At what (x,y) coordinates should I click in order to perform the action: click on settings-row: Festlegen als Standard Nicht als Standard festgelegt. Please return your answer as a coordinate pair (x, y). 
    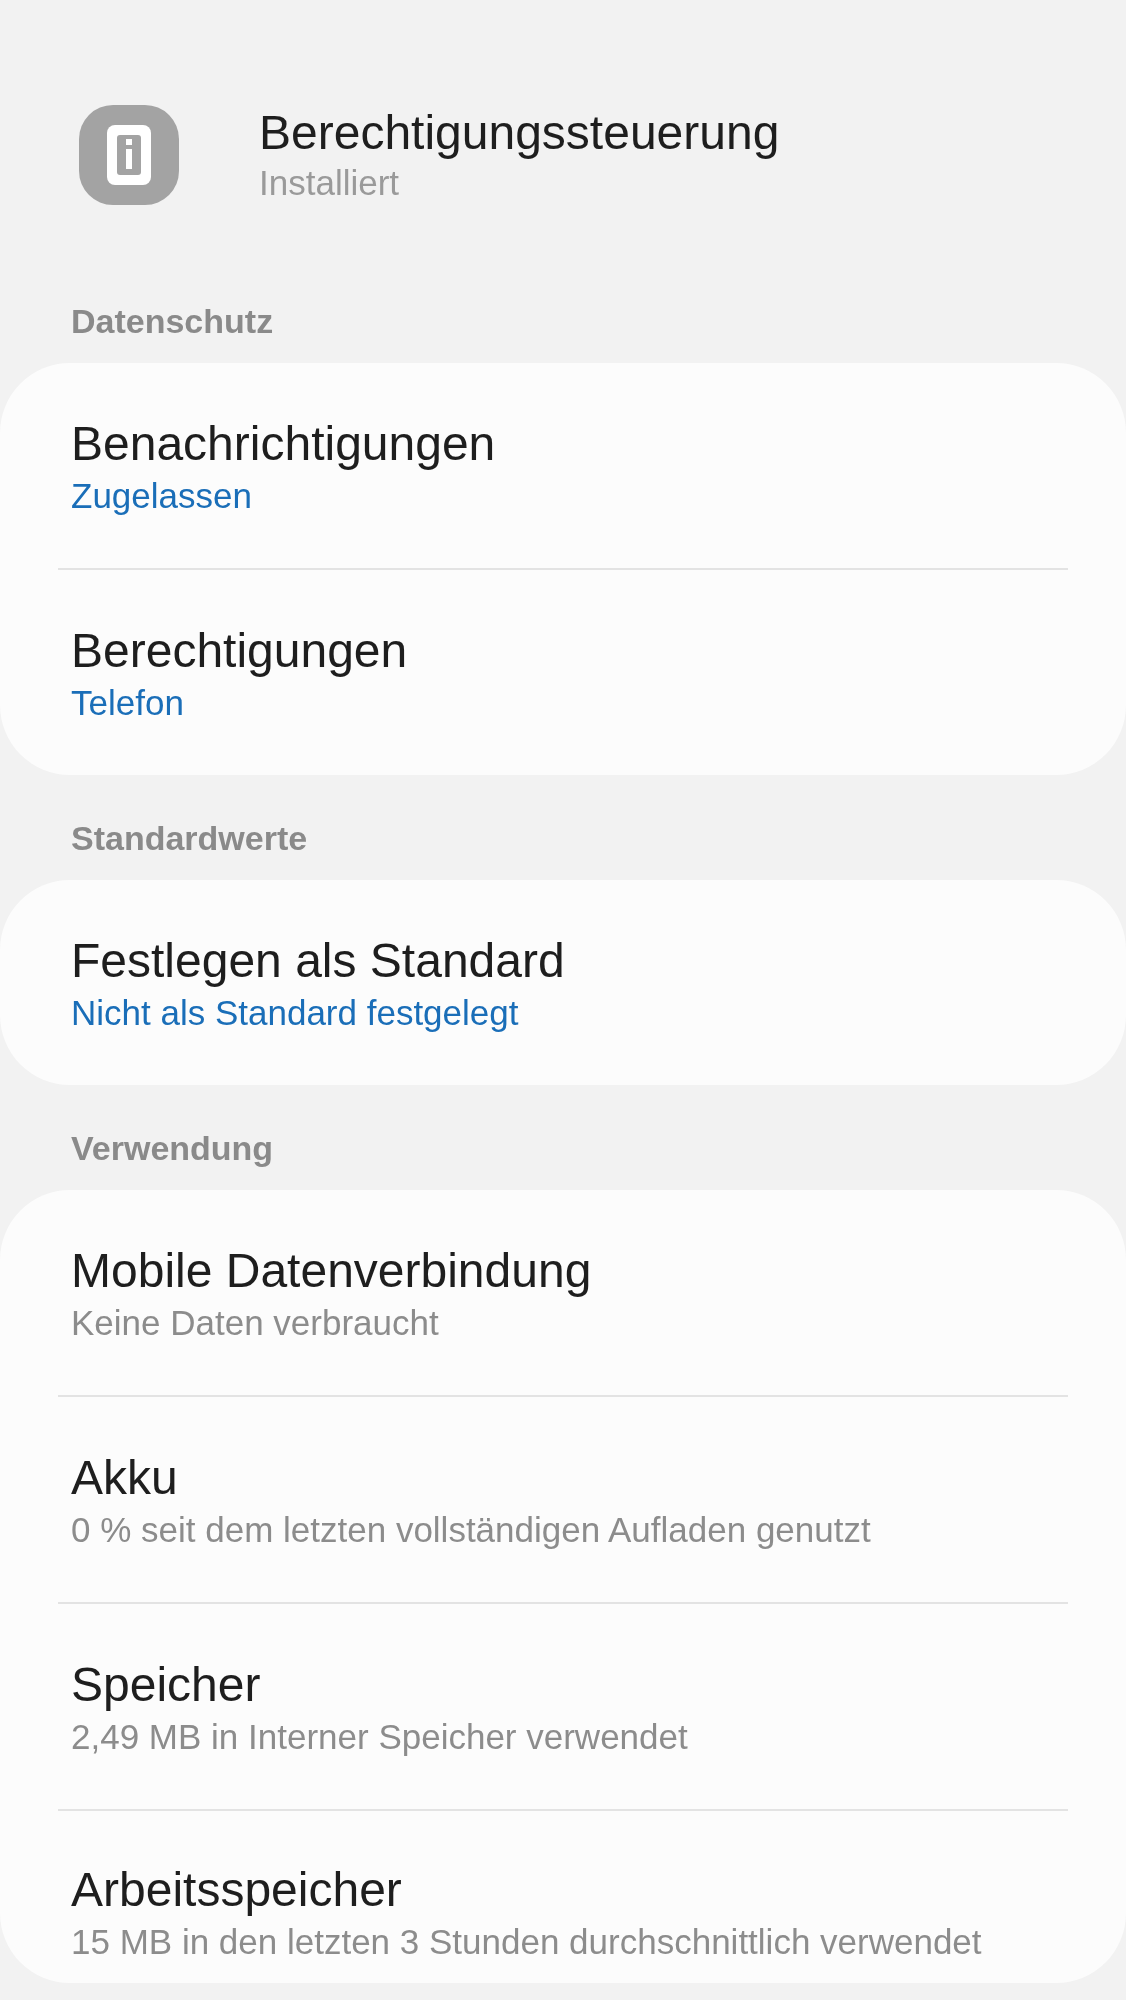
    Looking at the image, I should click on (563, 982).